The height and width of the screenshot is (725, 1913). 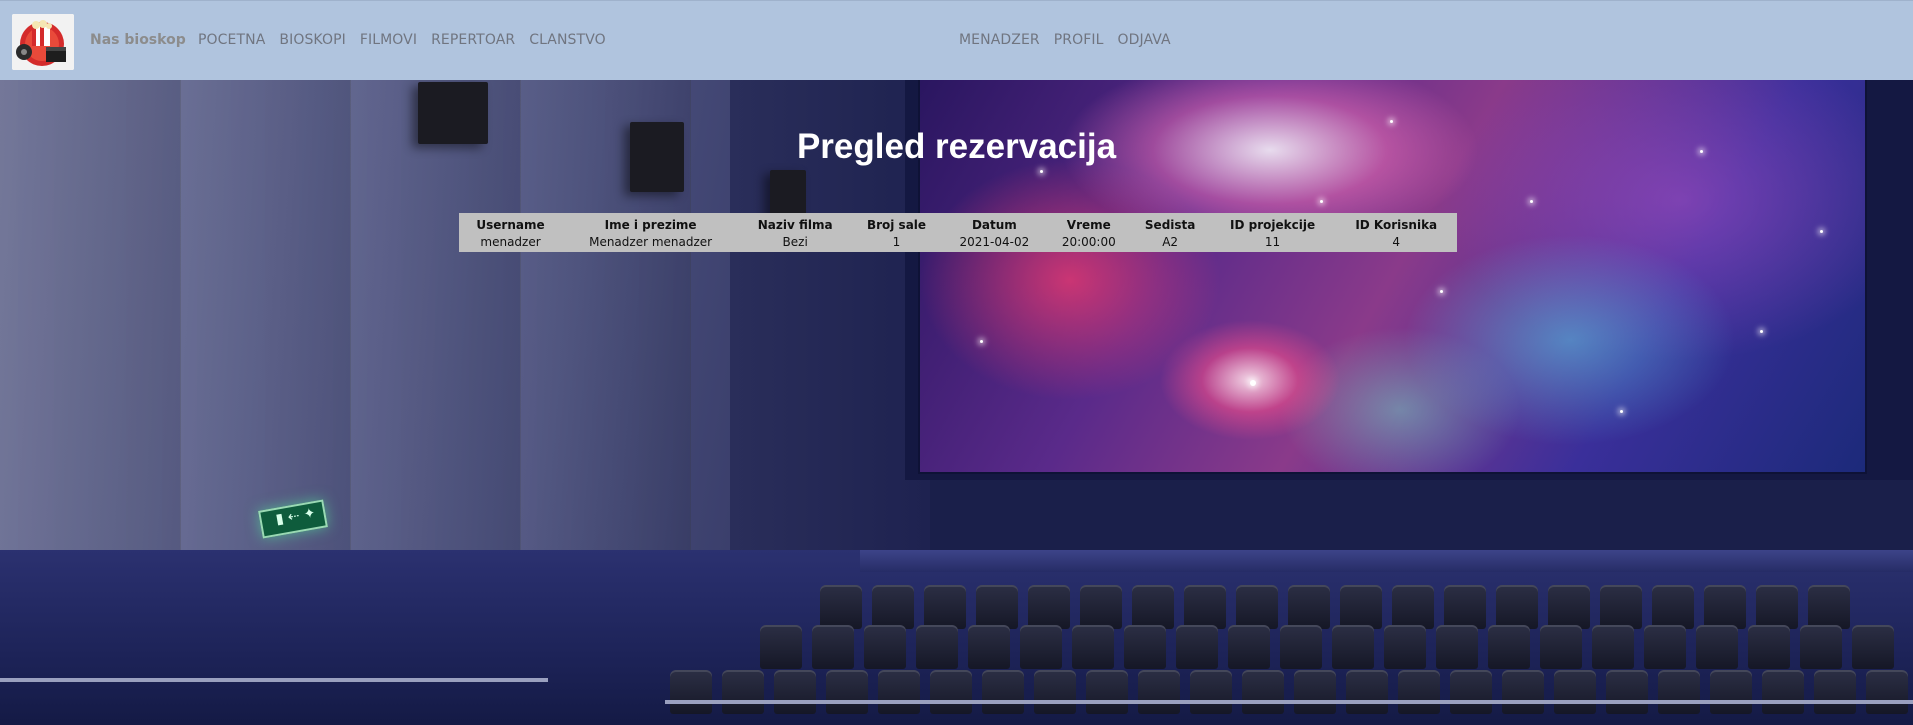 What do you see at coordinates (1272, 241) in the screenshot?
I see `cell-projection-id: 11` at bounding box center [1272, 241].